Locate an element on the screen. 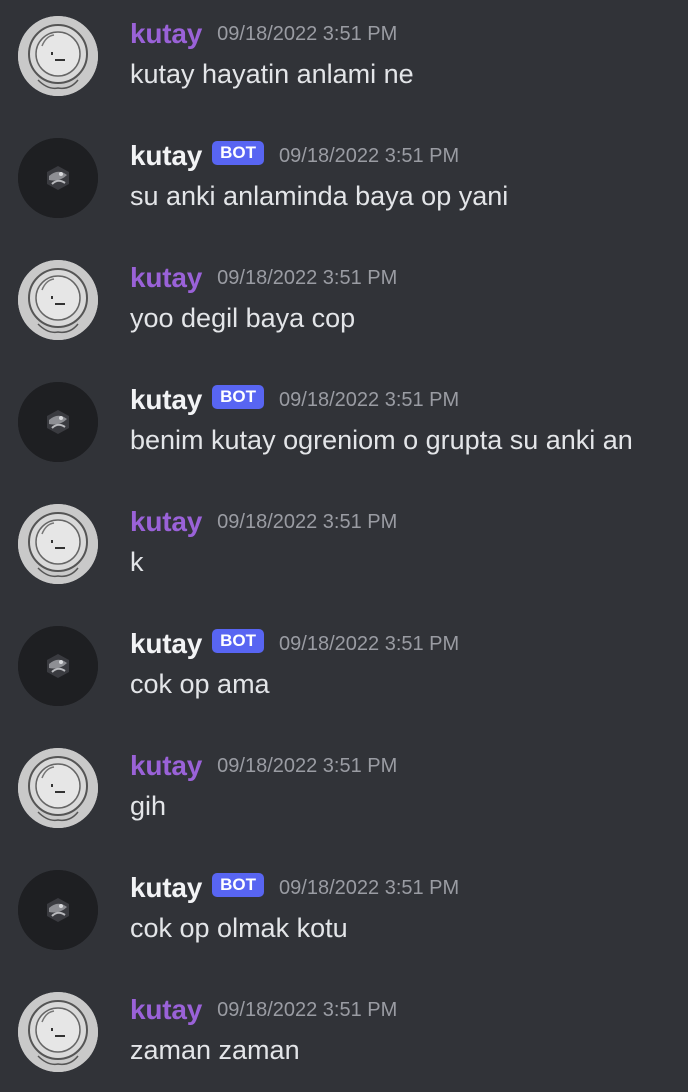  message-text: su anki anlaminda baya op yani is located at coordinates (319, 196).